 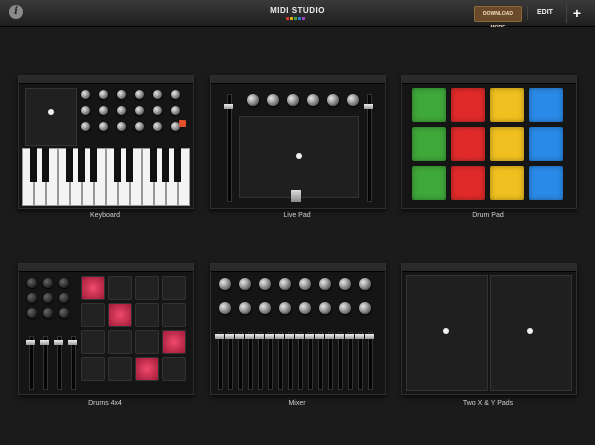 What do you see at coordinates (489, 338) in the screenshot?
I see `preset-tile-two-xy-pads: Two X & Y Pads` at bounding box center [489, 338].